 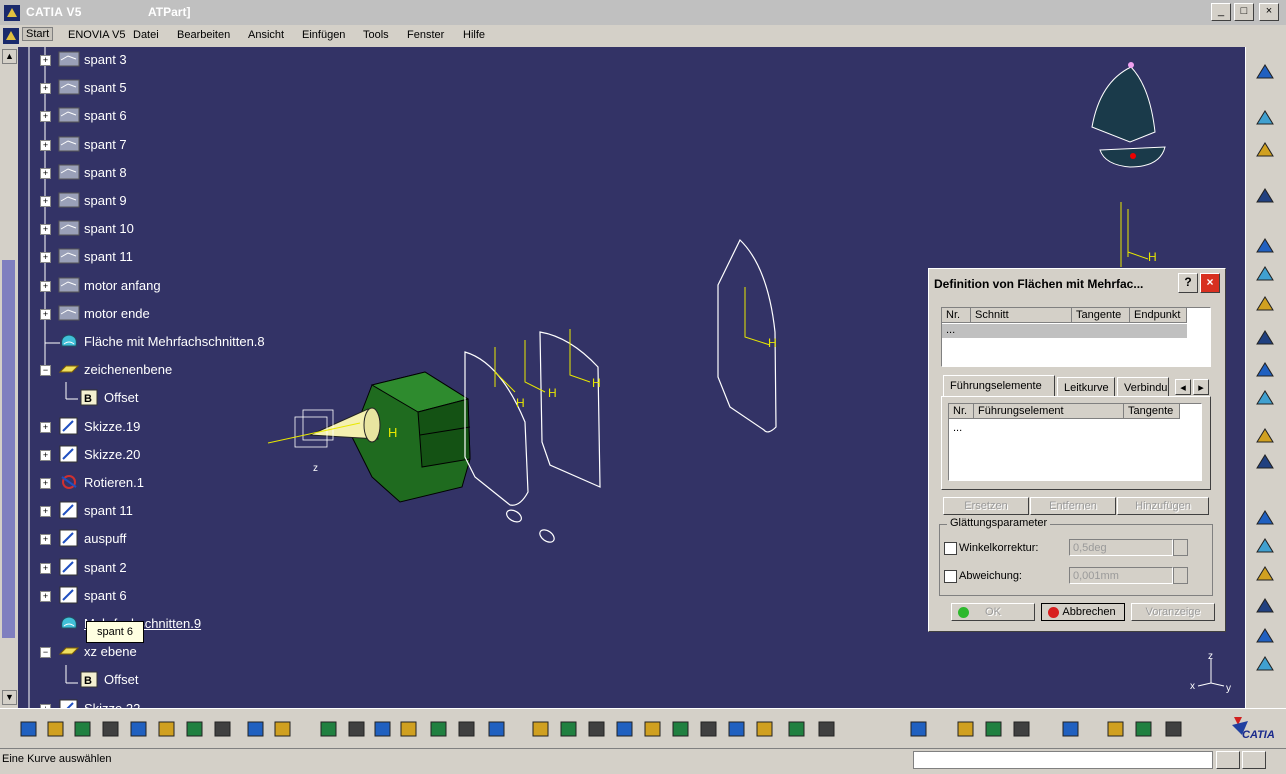 What do you see at coordinates (1086, 387) in the screenshot?
I see `tab-leitkurve: Leitkurve` at bounding box center [1086, 387].